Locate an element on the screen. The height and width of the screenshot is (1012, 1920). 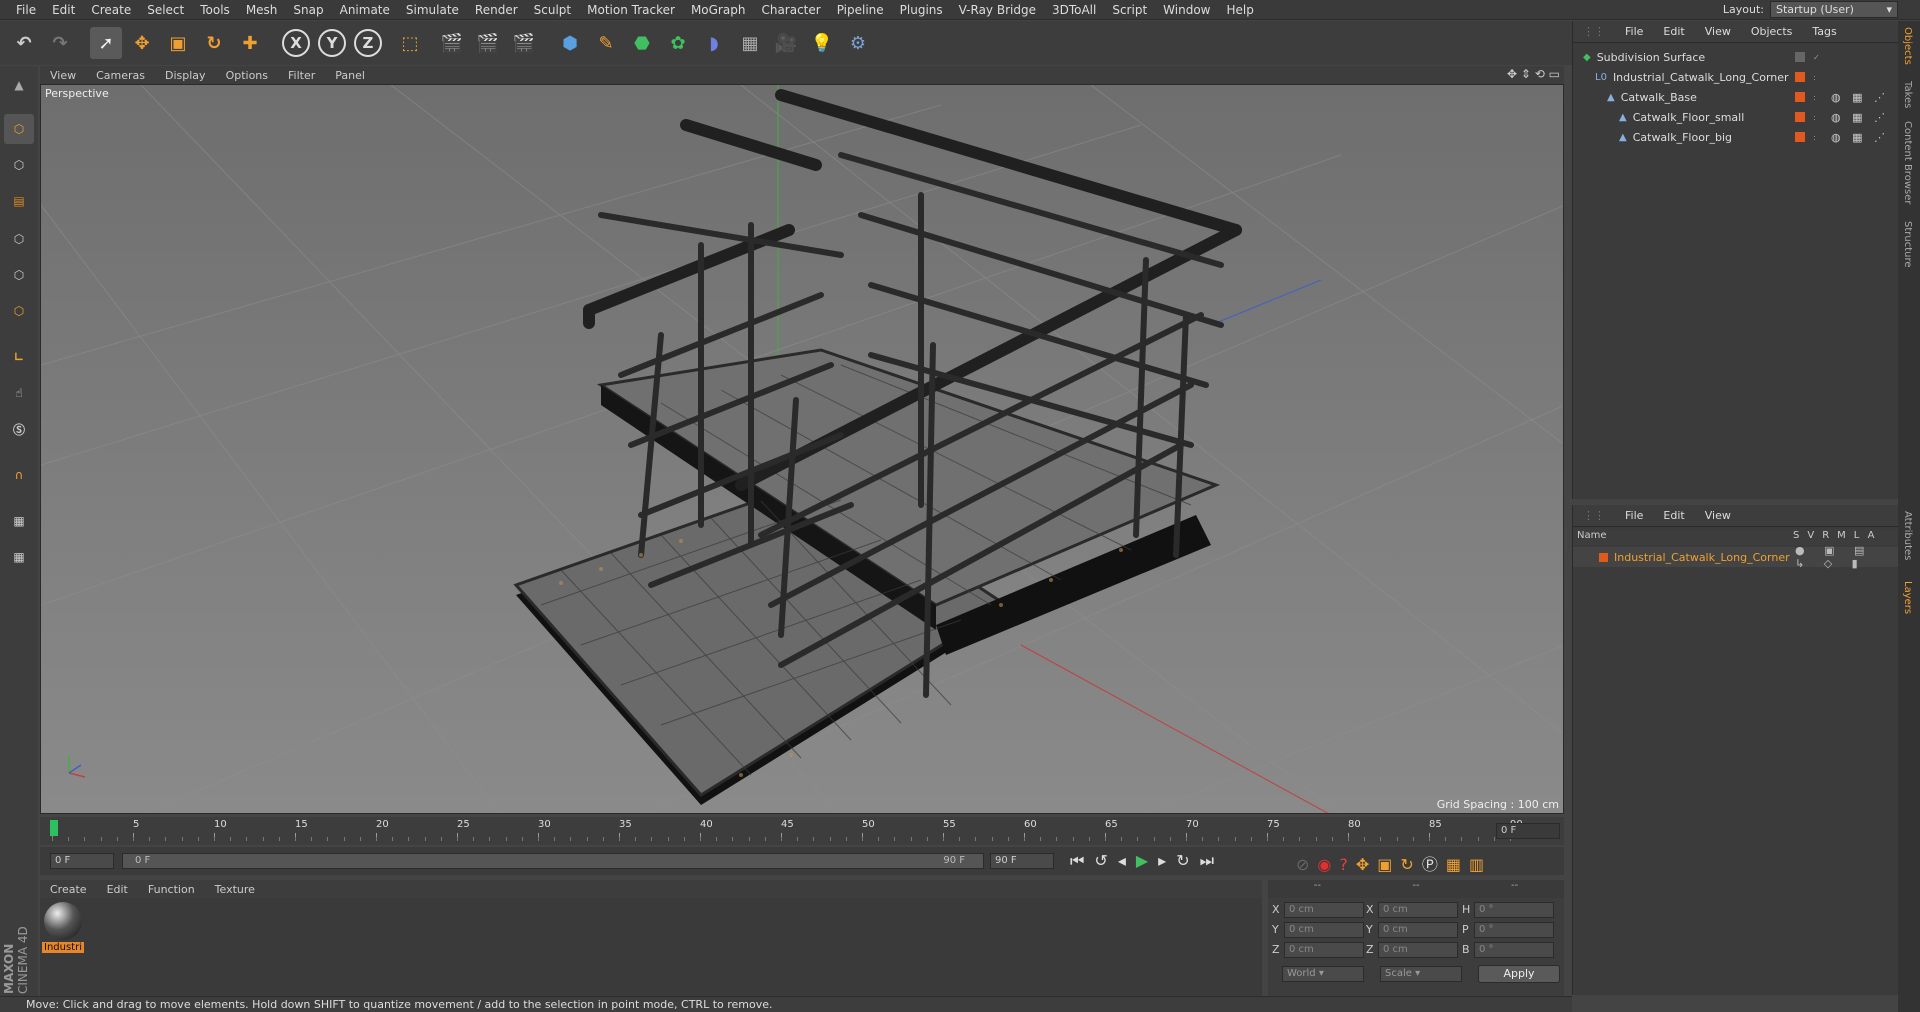
menu-select: Select is located at coordinates (165, 10).